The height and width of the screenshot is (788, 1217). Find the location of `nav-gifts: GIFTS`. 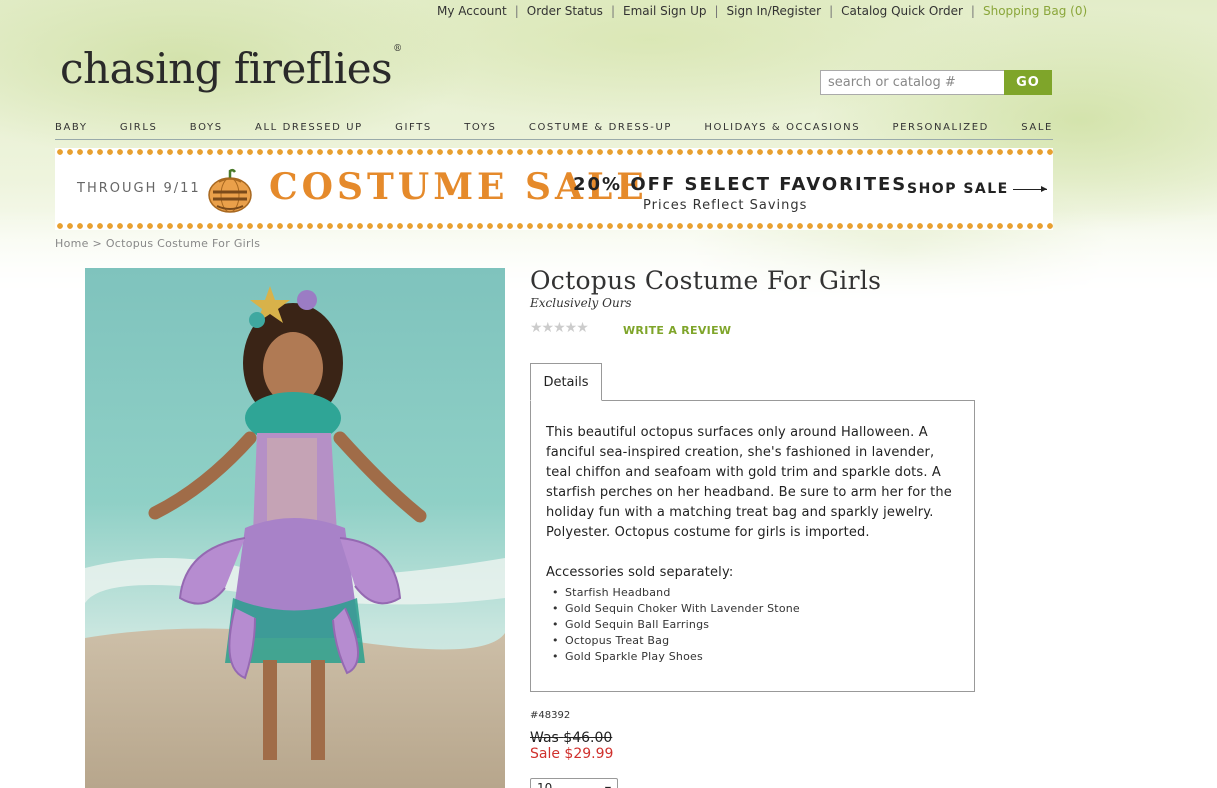

nav-gifts: GIFTS is located at coordinates (413, 127).